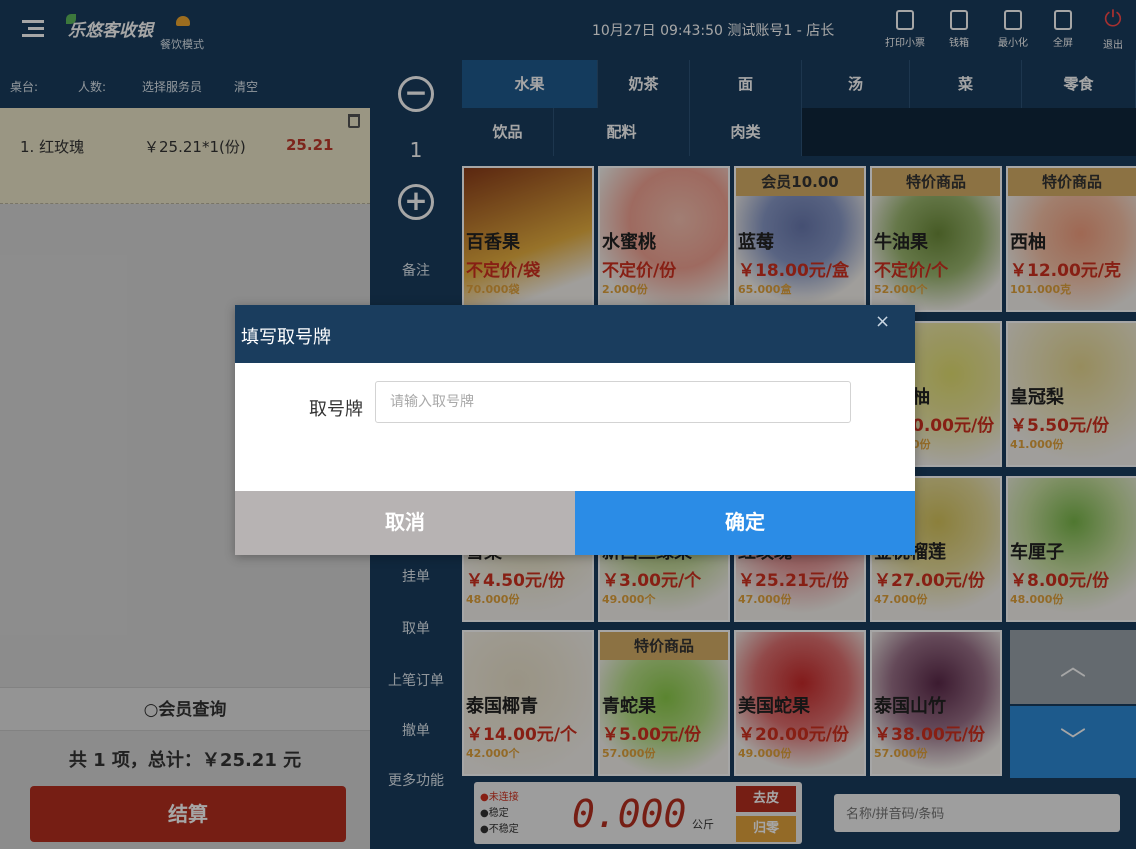 Image resolution: width=1136 pixels, height=849 pixels. What do you see at coordinates (336, 409) in the screenshot?
I see `ticket-number-label: 取号牌` at bounding box center [336, 409].